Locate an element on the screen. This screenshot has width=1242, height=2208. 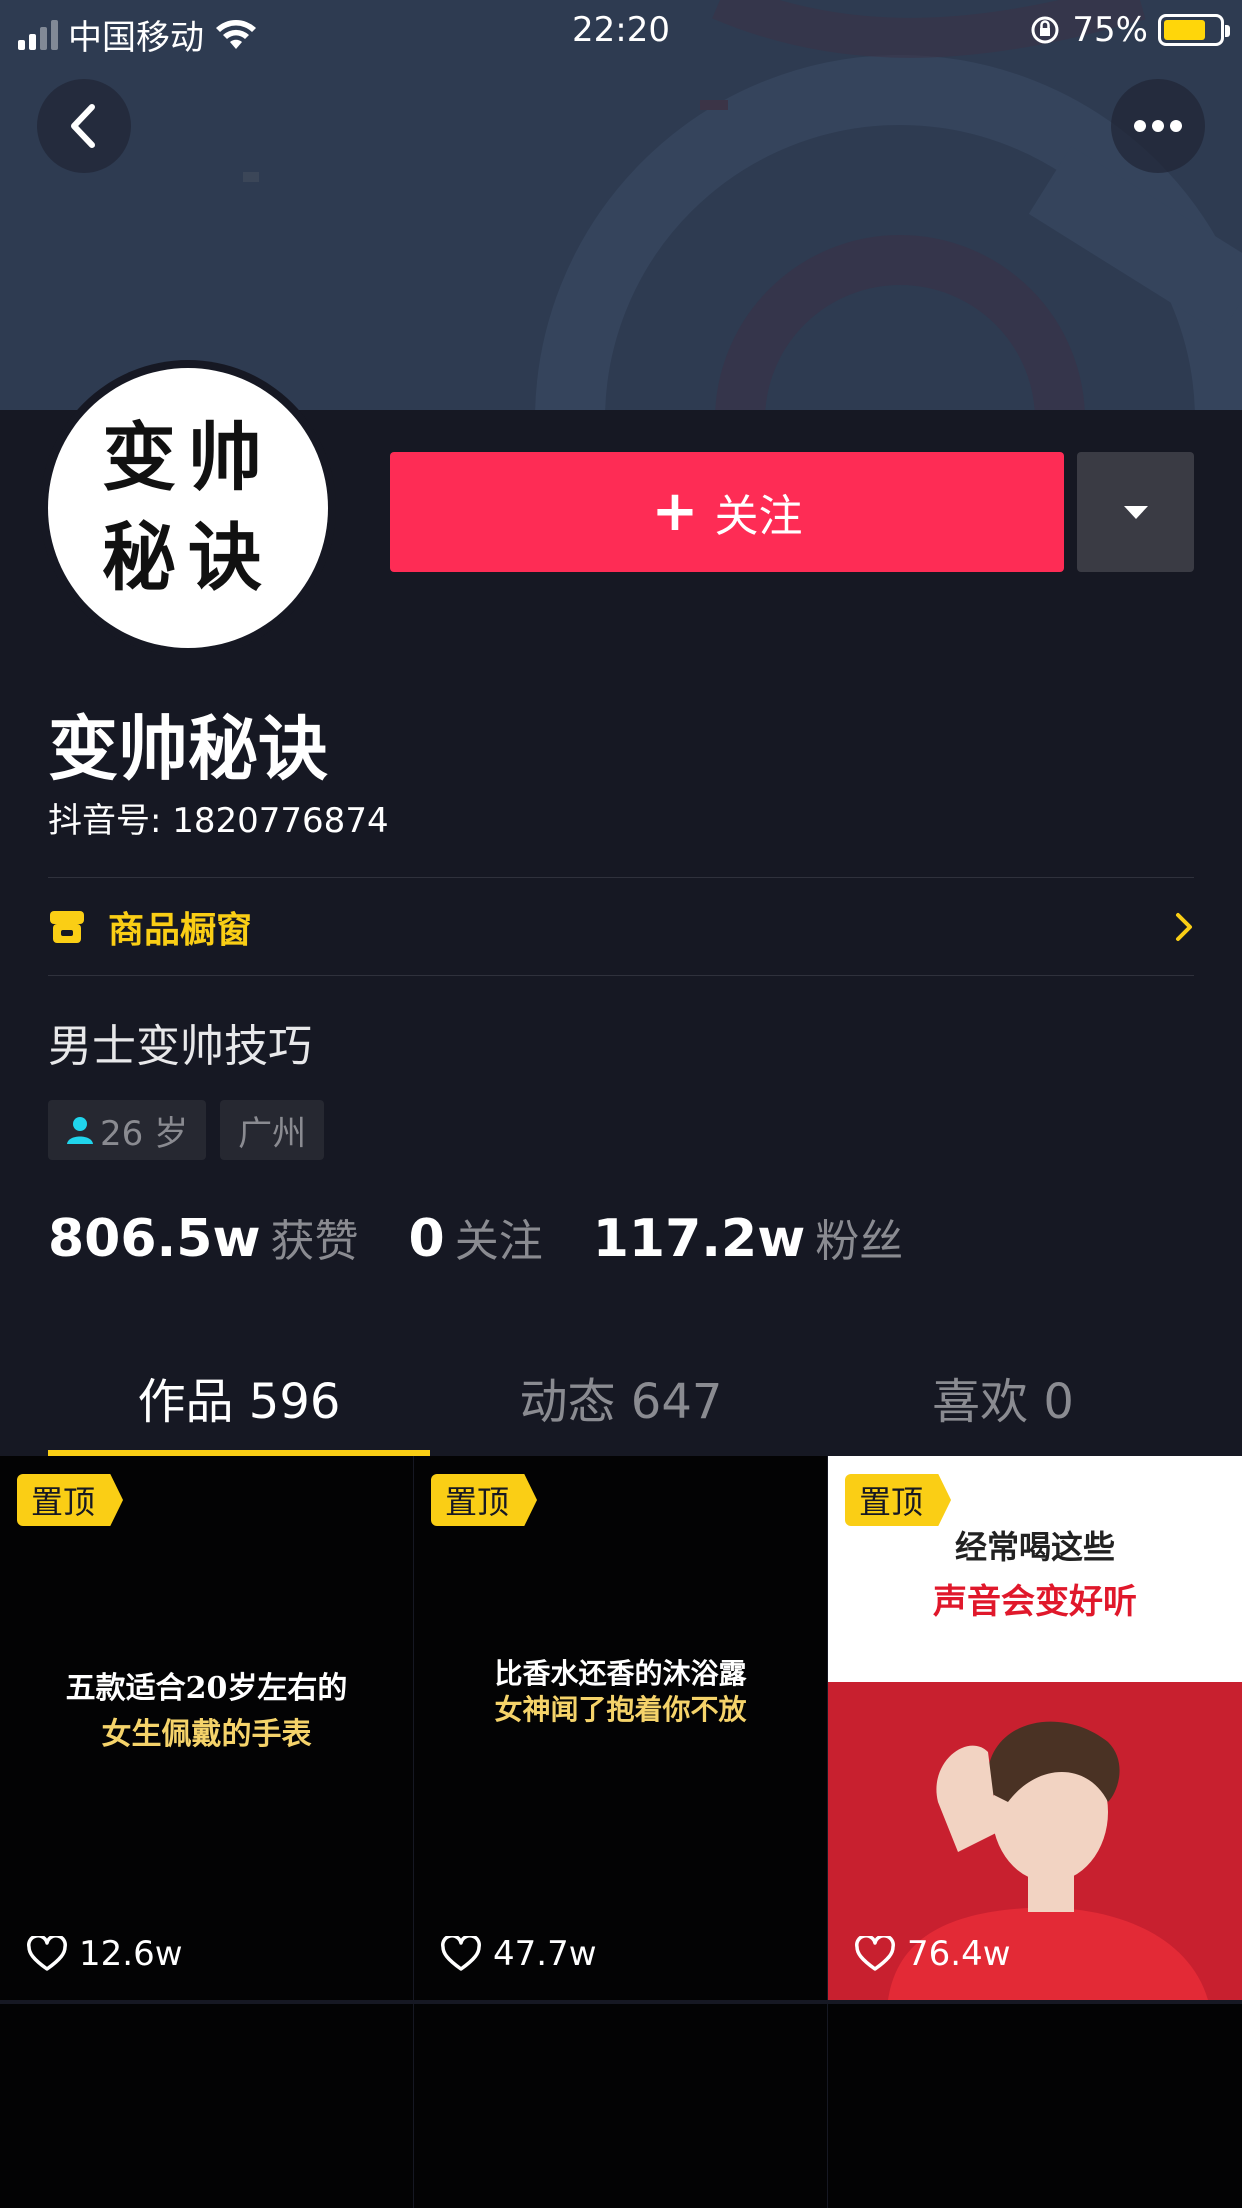
caret-down-icon is located at coordinates (1135, 512).